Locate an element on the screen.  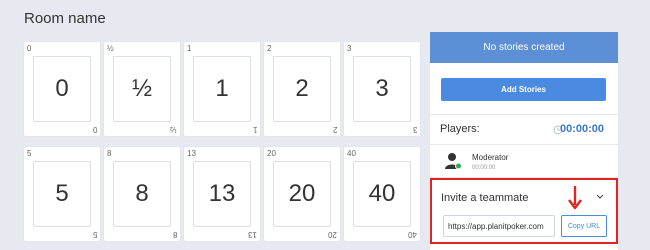
card-20: 20 20 20 is located at coordinates (302, 194).